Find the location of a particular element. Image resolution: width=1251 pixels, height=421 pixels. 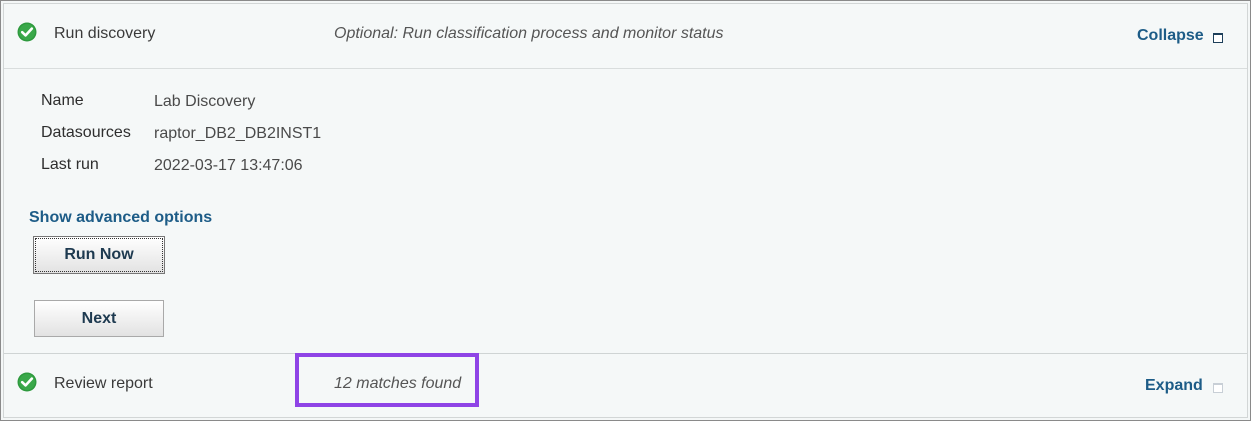

collapse-link: Collapse is located at coordinates (1170, 36).